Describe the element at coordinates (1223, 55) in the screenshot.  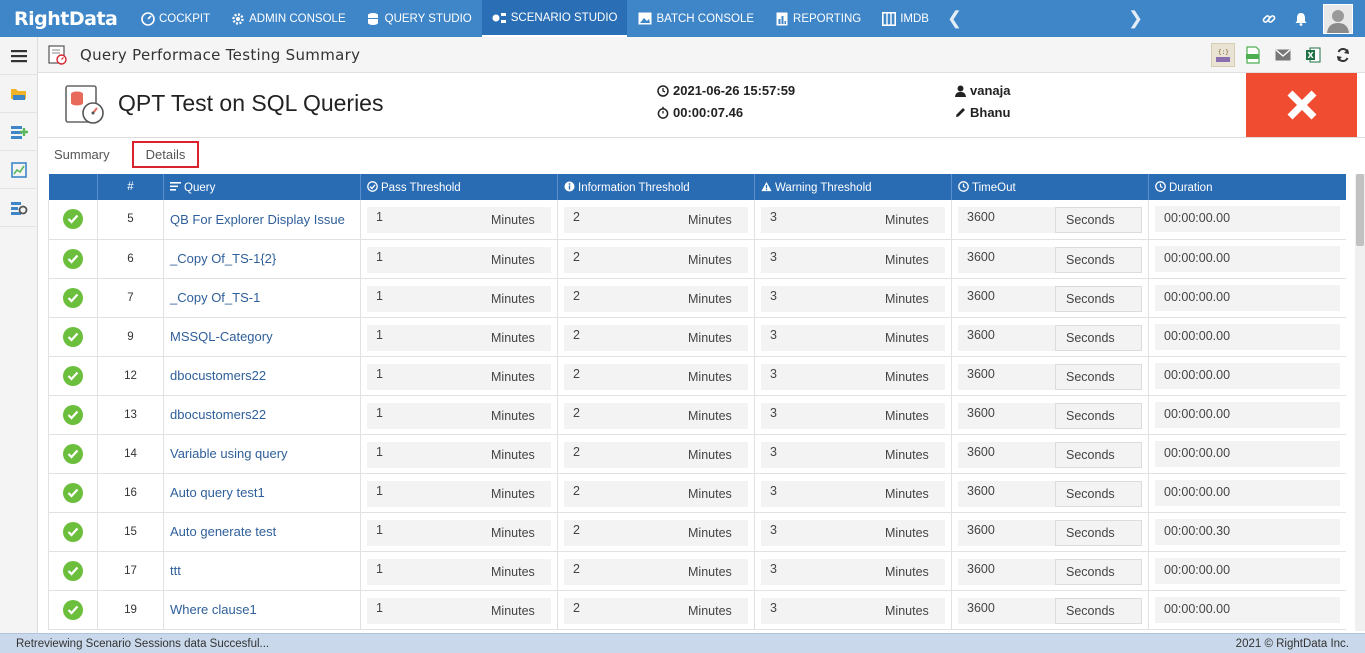
I see `export-json-button: {:}` at that location.